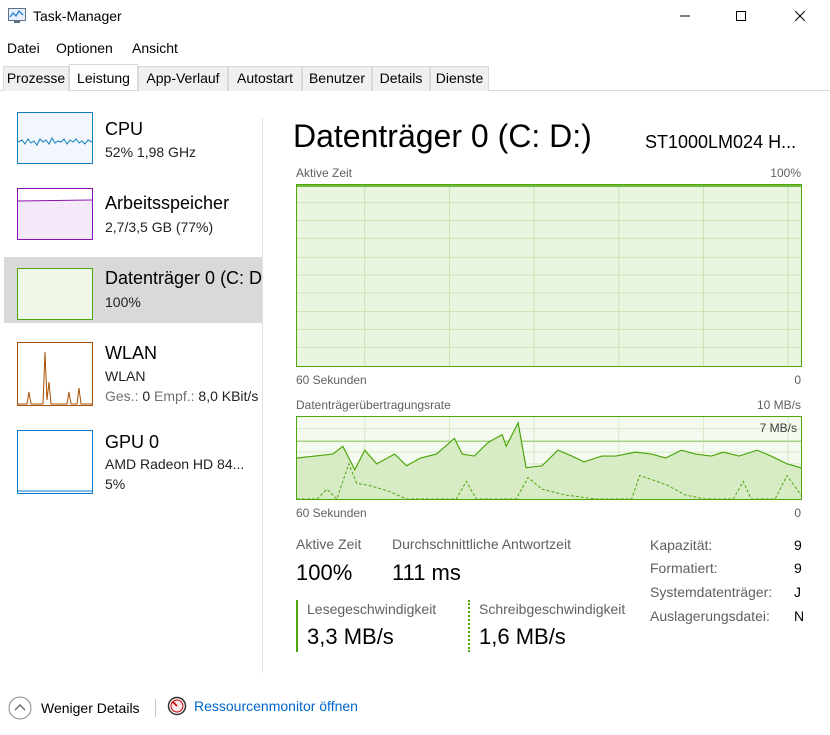 Image resolution: width=830 pixels, height=735 pixels. I want to click on read-speed-value: 3,3 MB/s, so click(350, 636).